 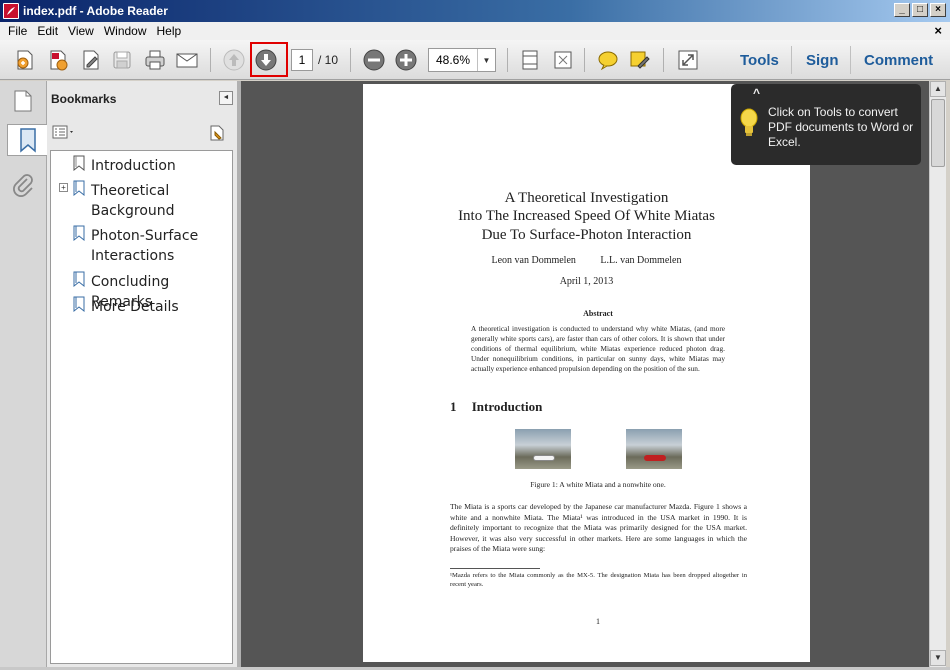 I want to click on zoom-select: 48.6% ▼, so click(x=462, y=60).